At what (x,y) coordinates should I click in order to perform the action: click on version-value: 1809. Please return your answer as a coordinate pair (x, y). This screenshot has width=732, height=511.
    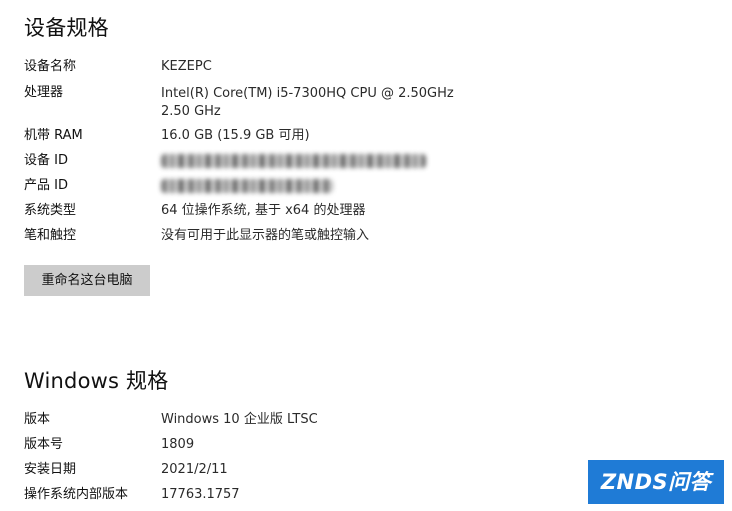
    Looking at the image, I should click on (178, 444).